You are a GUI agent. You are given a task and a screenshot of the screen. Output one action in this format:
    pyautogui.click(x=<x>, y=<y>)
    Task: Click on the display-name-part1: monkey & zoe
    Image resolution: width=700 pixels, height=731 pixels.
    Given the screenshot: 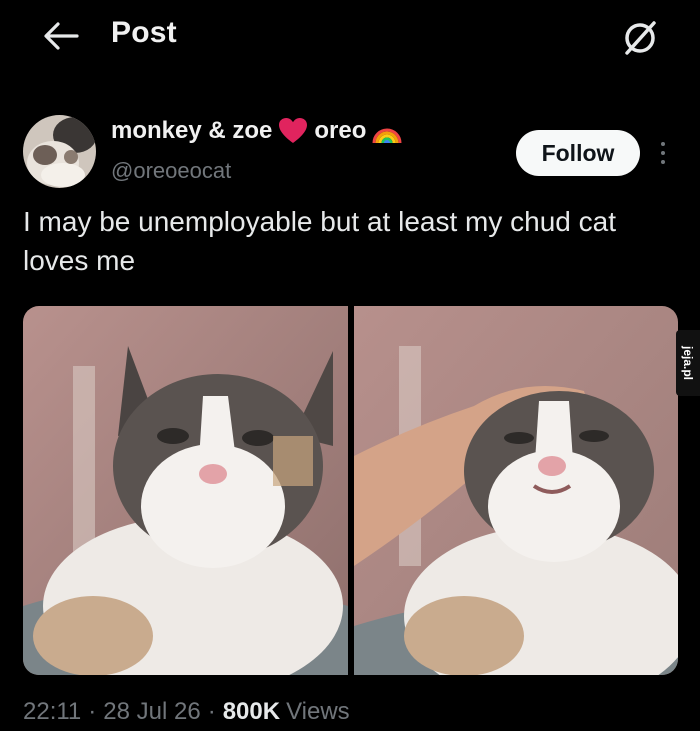 What is the action you would take?
    pyautogui.click(x=192, y=130)
    